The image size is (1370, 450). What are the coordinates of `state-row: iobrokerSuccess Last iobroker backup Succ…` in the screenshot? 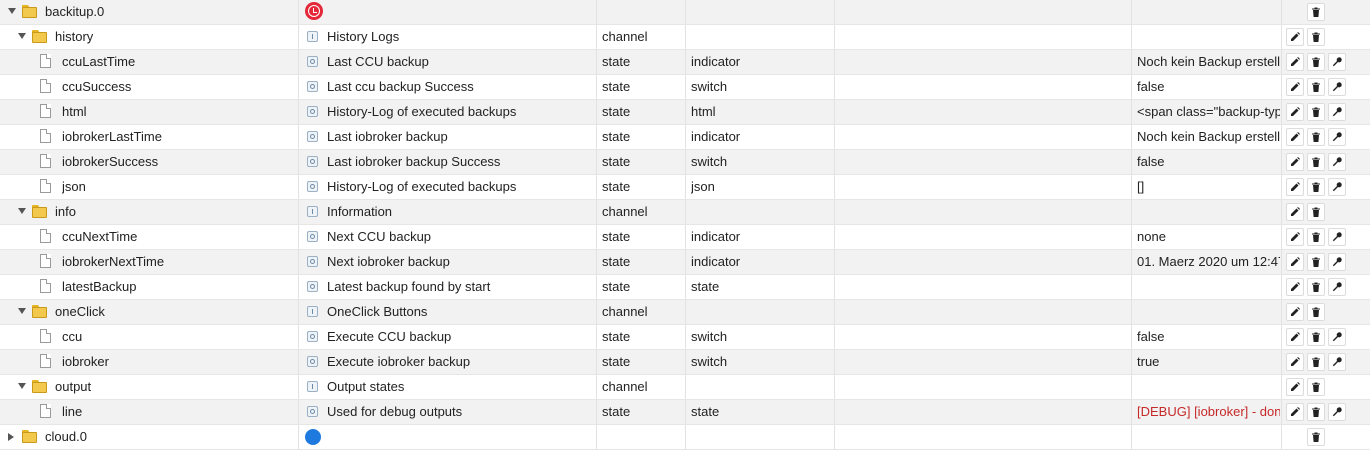 It's located at (685, 162).